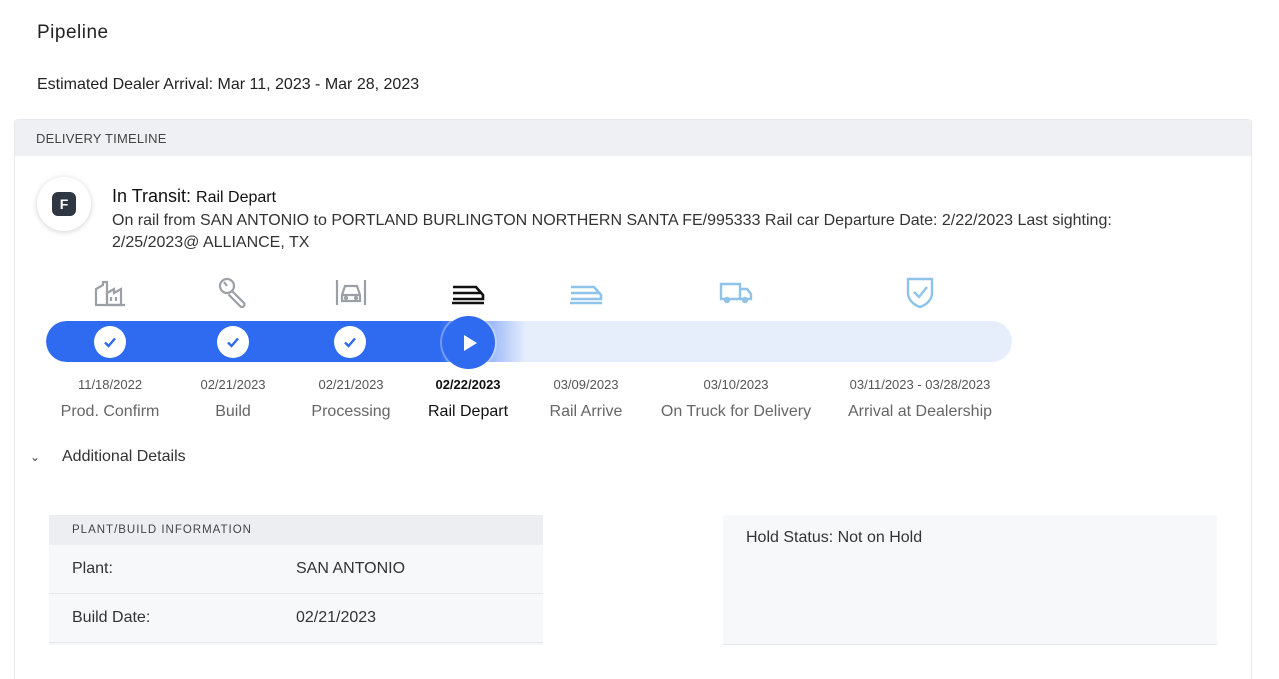 The height and width of the screenshot is (679, 1279). What do you see at coordinates (124, 456) in the screenshot?
I see `additional-details-label: Additional Details` at bounding box center [124, 456].